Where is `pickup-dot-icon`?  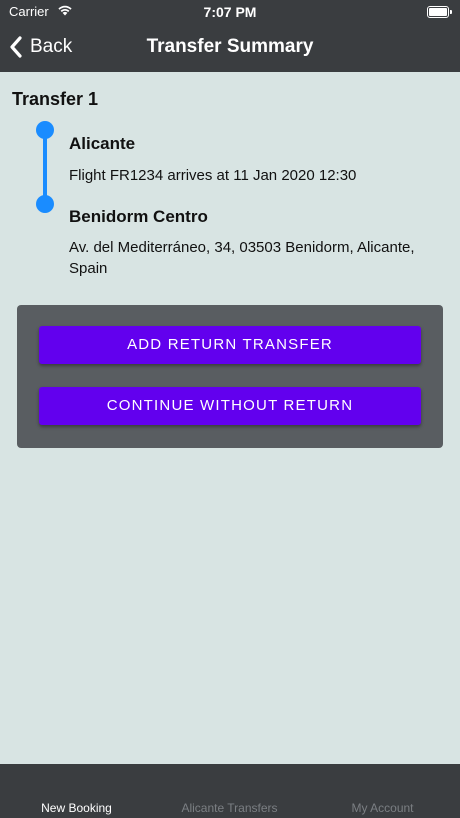 pickup-dot-icon is located at coordinates (45, 130).